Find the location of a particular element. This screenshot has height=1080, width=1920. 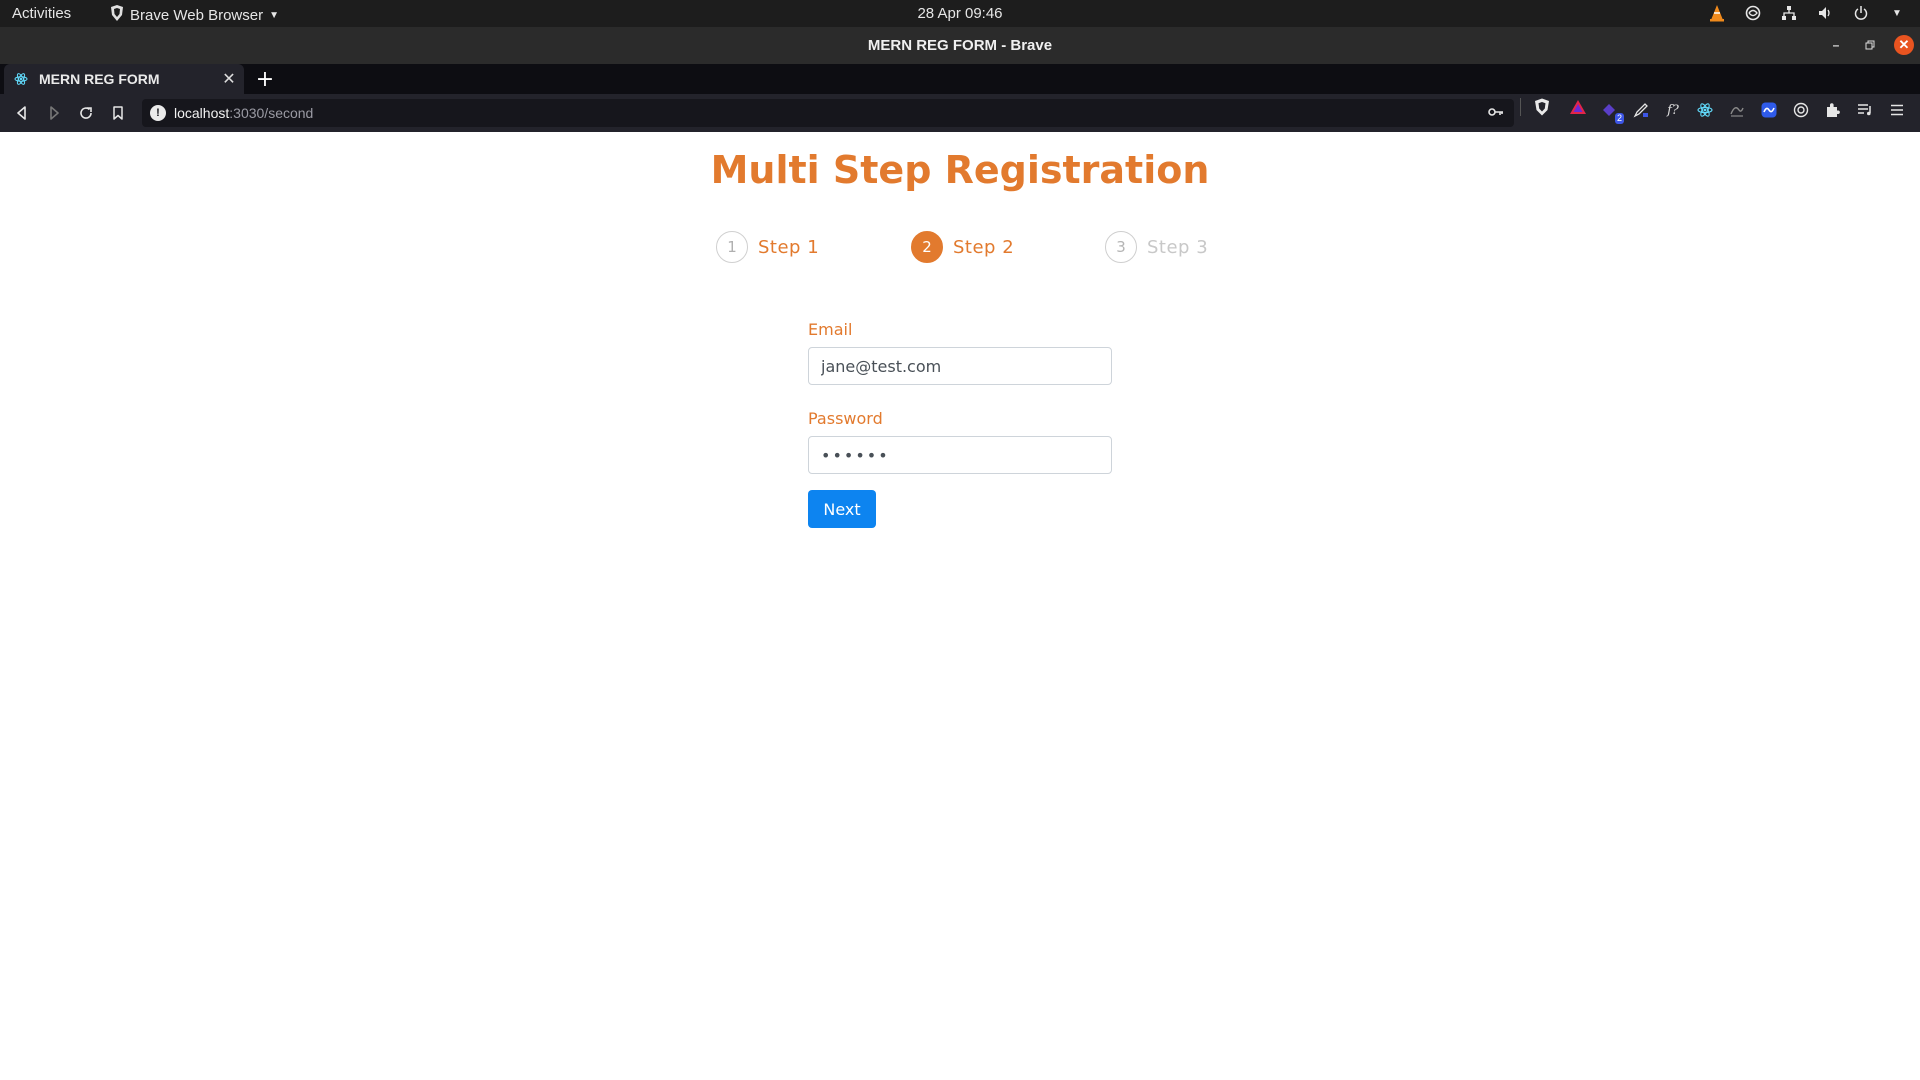

restore-button is located at coordinates (1870, 45).